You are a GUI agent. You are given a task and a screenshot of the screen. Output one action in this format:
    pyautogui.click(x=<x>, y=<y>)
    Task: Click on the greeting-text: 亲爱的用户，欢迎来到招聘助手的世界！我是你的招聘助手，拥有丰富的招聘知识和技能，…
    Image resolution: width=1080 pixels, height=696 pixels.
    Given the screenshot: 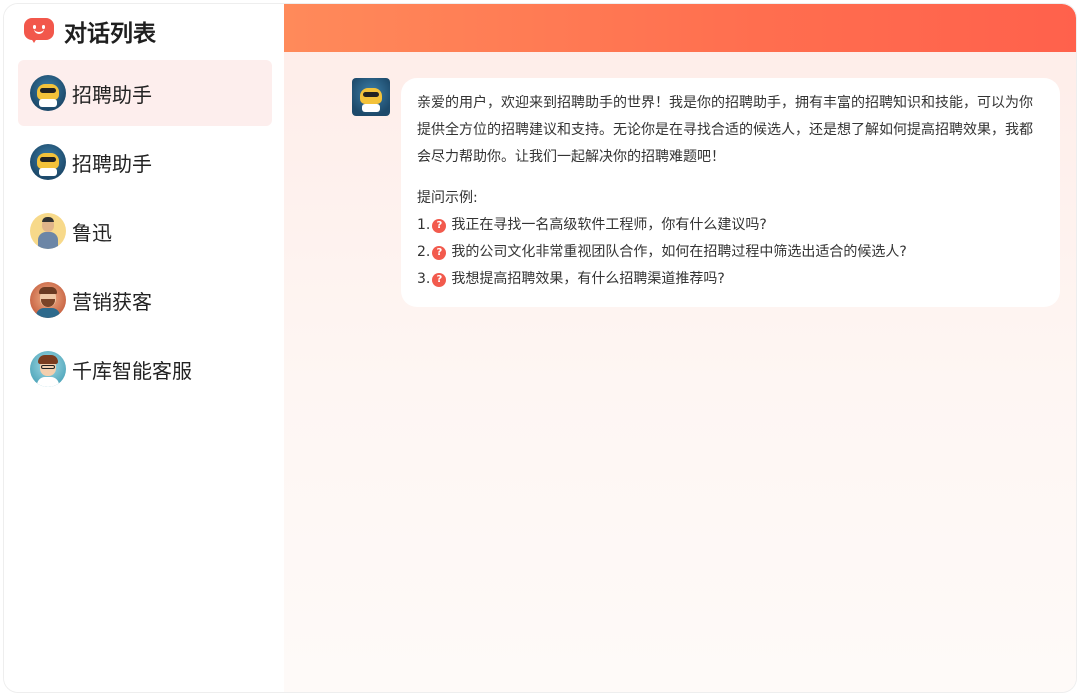 What is the action you would take?
    pyautogui.click(x=725, y=130)
    